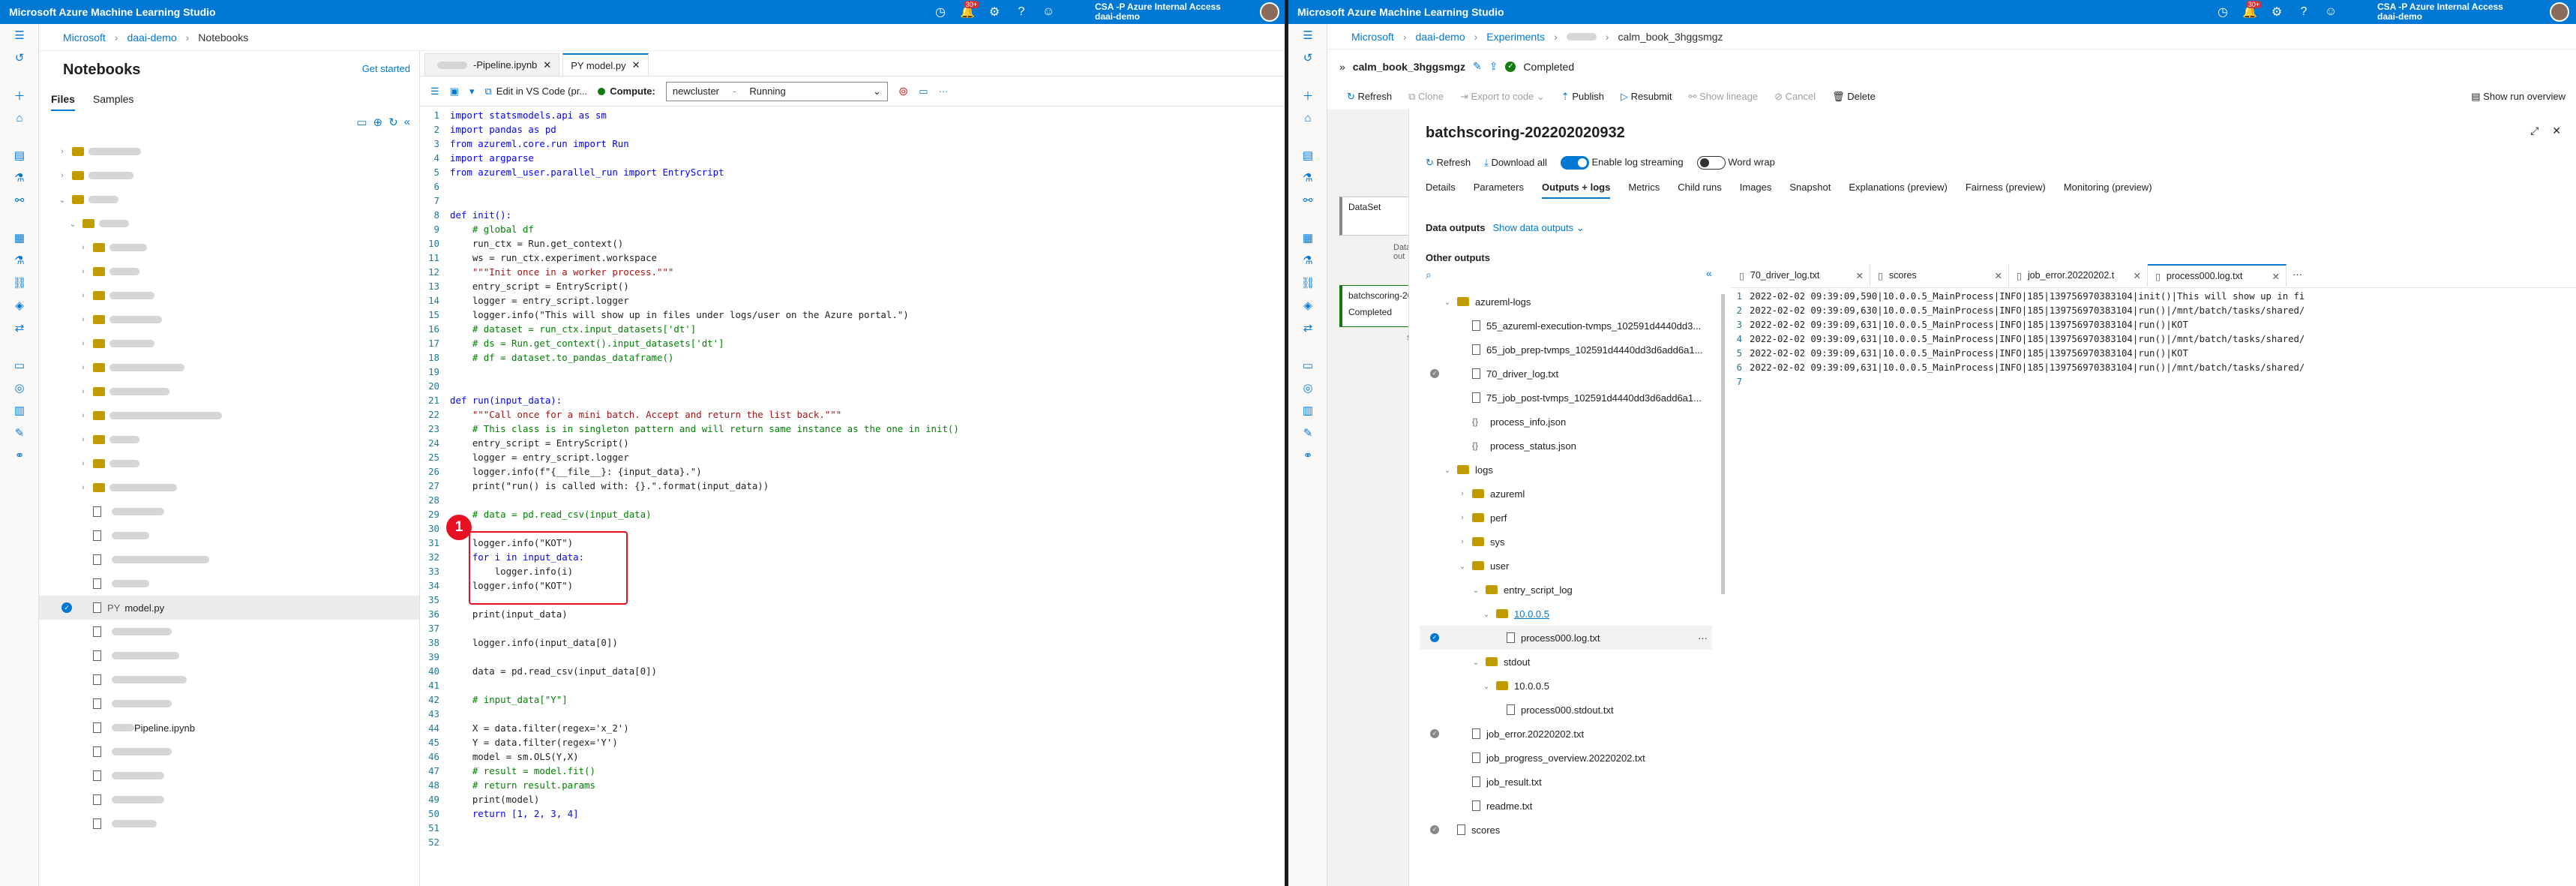  What do you see at coordinates (1566, 614) in the screenshot?
I see `output-tree-row: ⌄ 10.0.0.5` at bounding box center [1566, 614].